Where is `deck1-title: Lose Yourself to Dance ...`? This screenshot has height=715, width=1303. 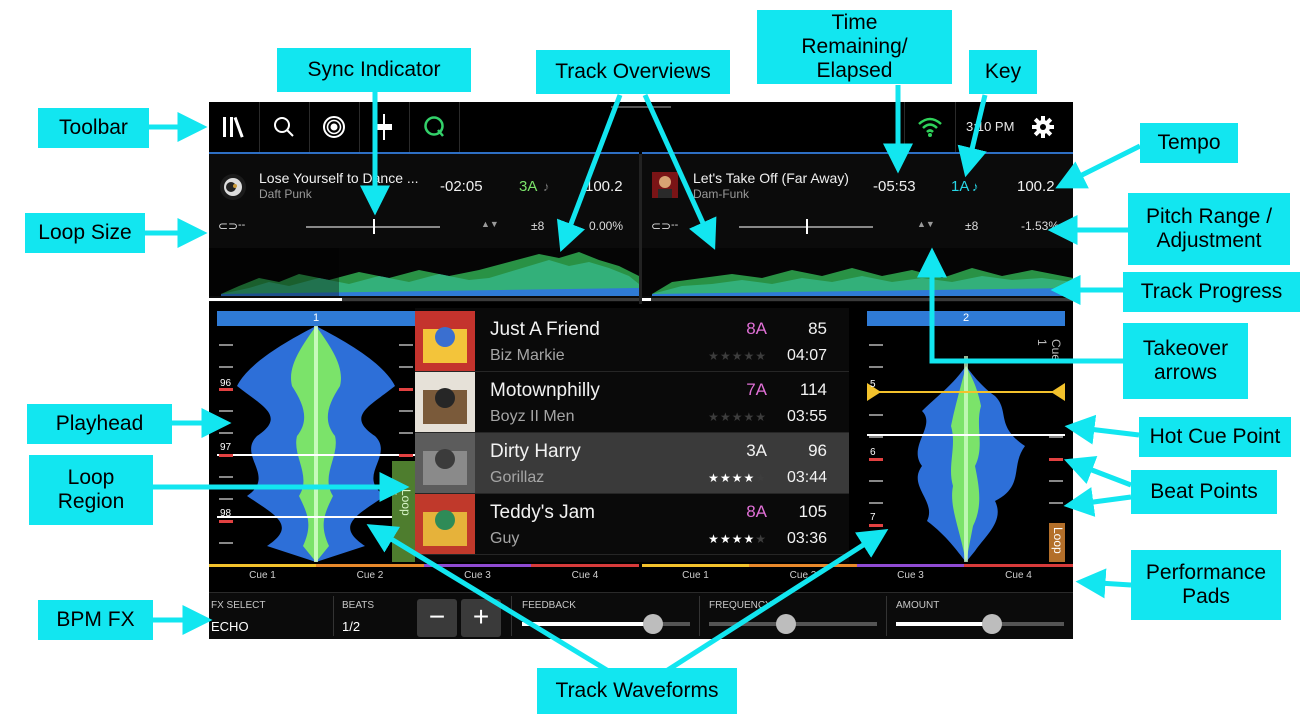 deck1-title: Lose Yourself to Dance ... is located at coordinates (339, 178).